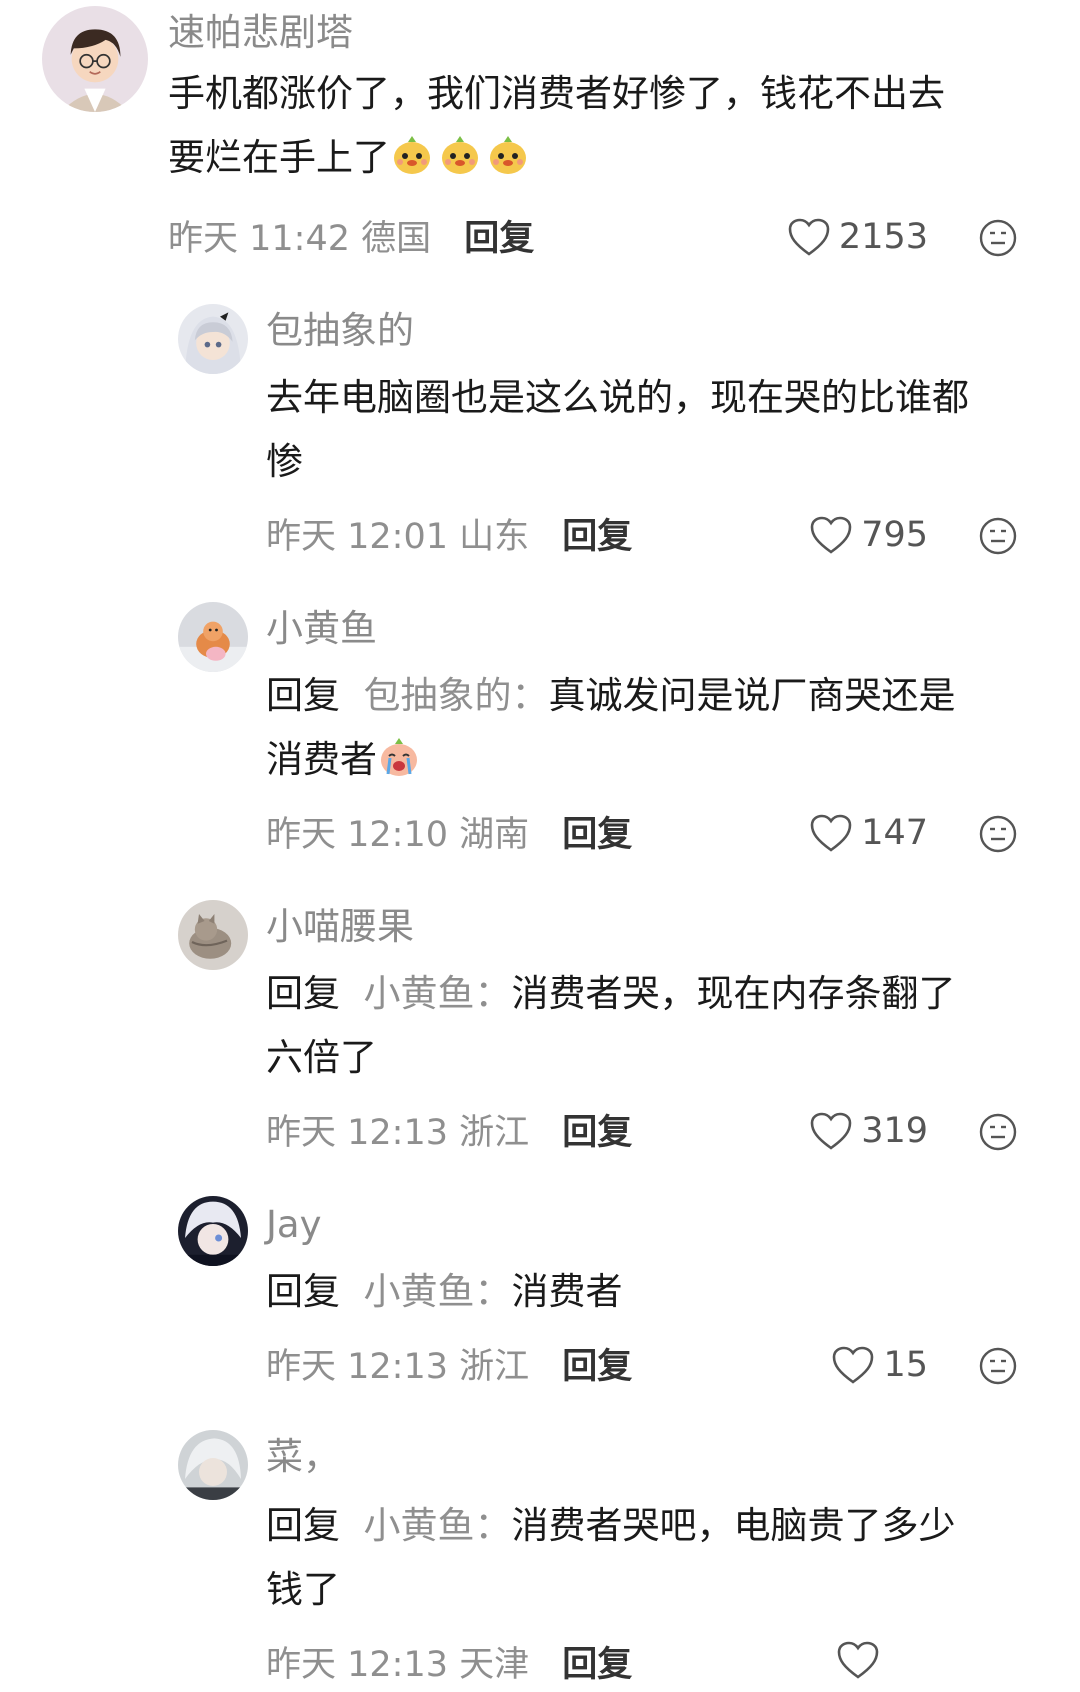 The height and width of the screenshot is (1692, 1080). What do you see at coordinates (449, 835) in the screenshot?
I see `comment-meta: 昨天 12:10 湖南 回复` at bounding box center [449, 835].